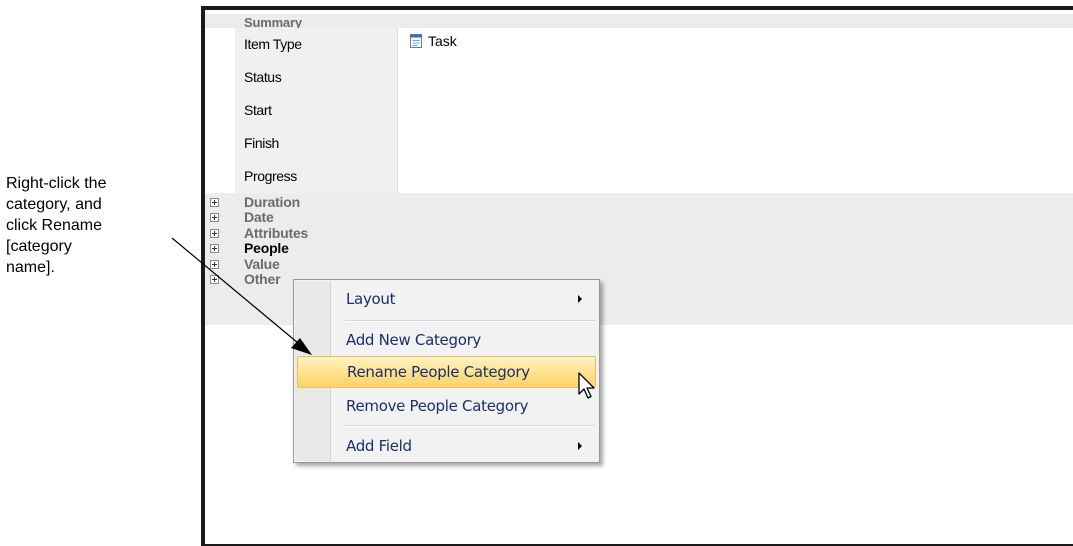 Image resolution: width=1073 pixels, height=546 pixels. What do you see at coordinates (639, 232) in the screenshot?
I see `category-attributes: Attributes` at bounding box center [639, 232].